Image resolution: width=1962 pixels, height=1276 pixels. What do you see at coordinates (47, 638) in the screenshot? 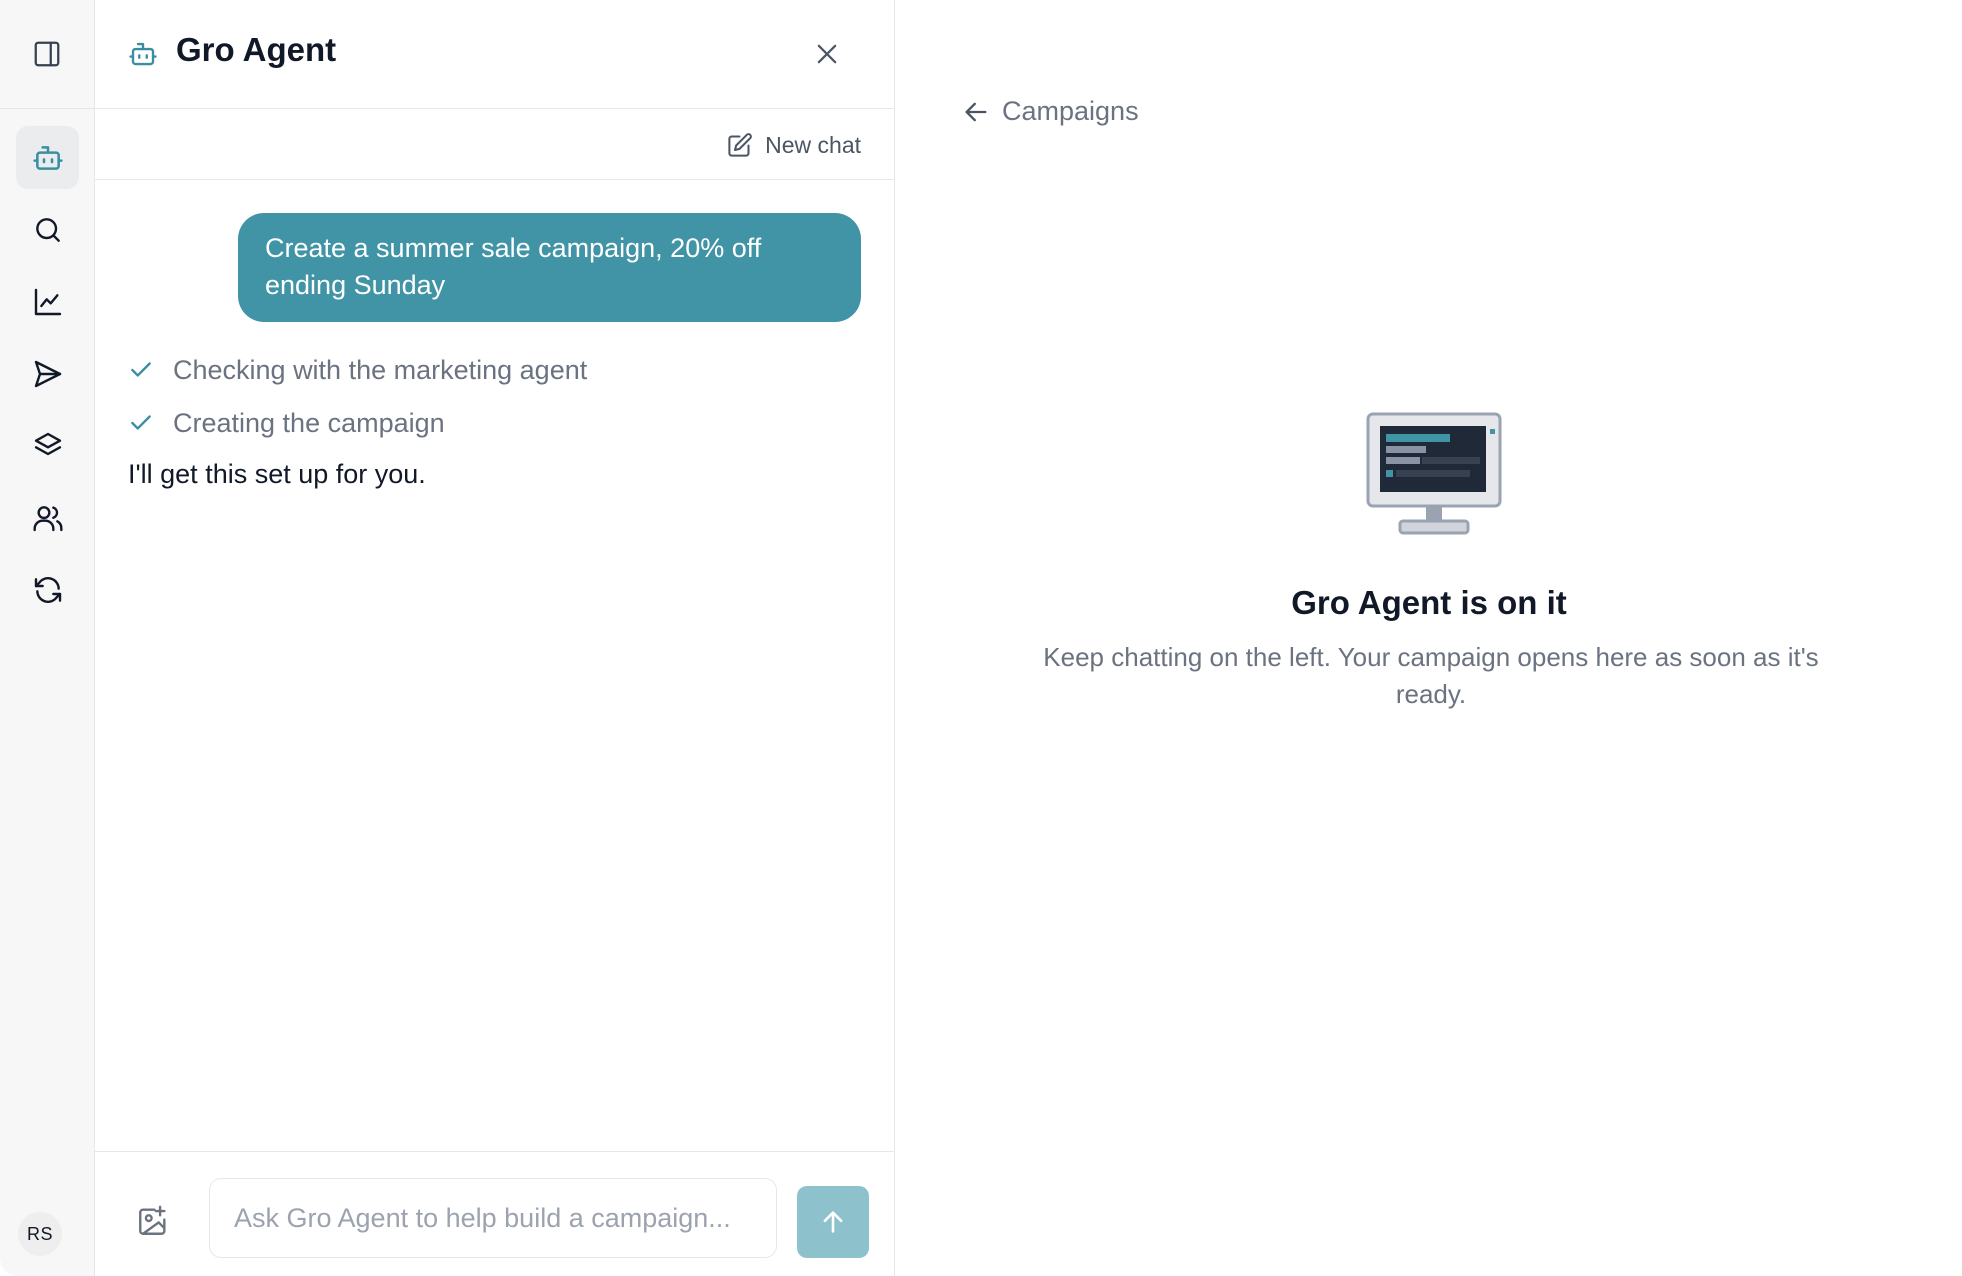
I see `sidebar-rail: RS` at bounding box center [47, 638].